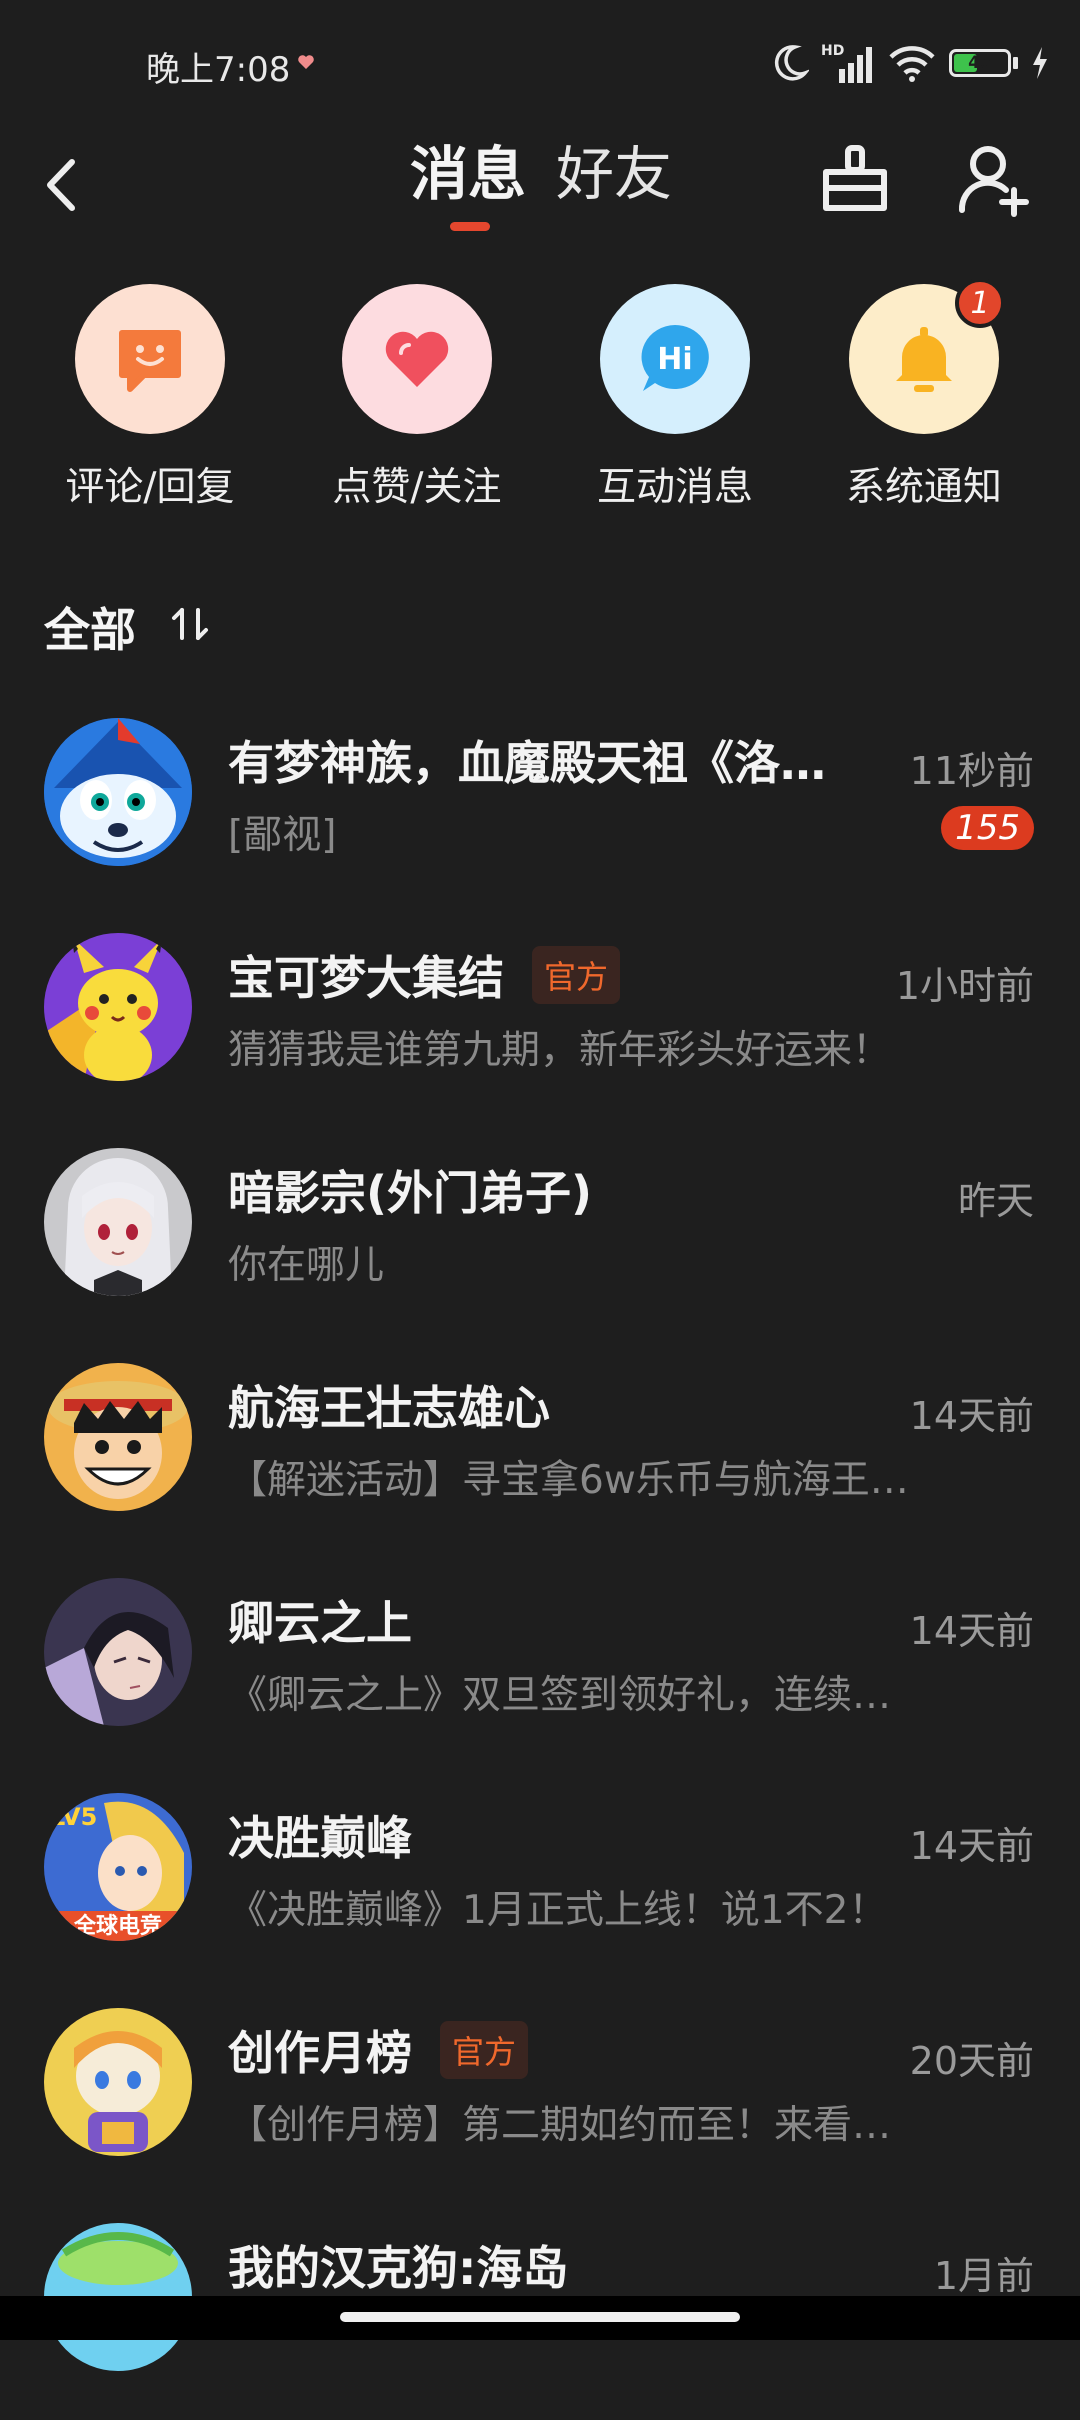  I want to click on message-time: 20天前, so click(971, 2061).